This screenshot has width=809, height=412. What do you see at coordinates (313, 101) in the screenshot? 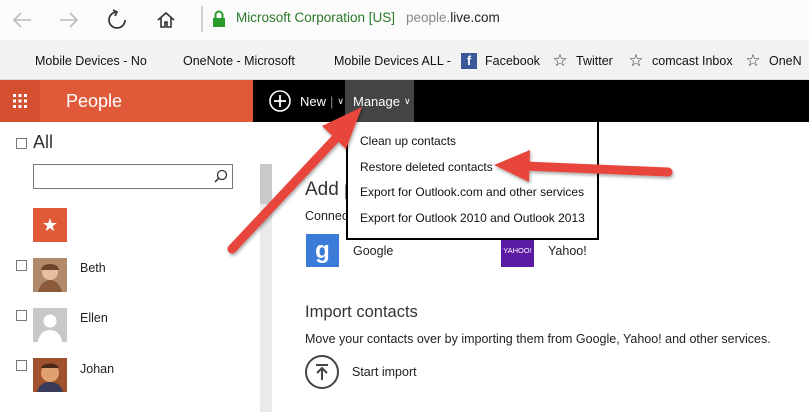
I see `new-button-label: New` at bounding box center [313, 101].